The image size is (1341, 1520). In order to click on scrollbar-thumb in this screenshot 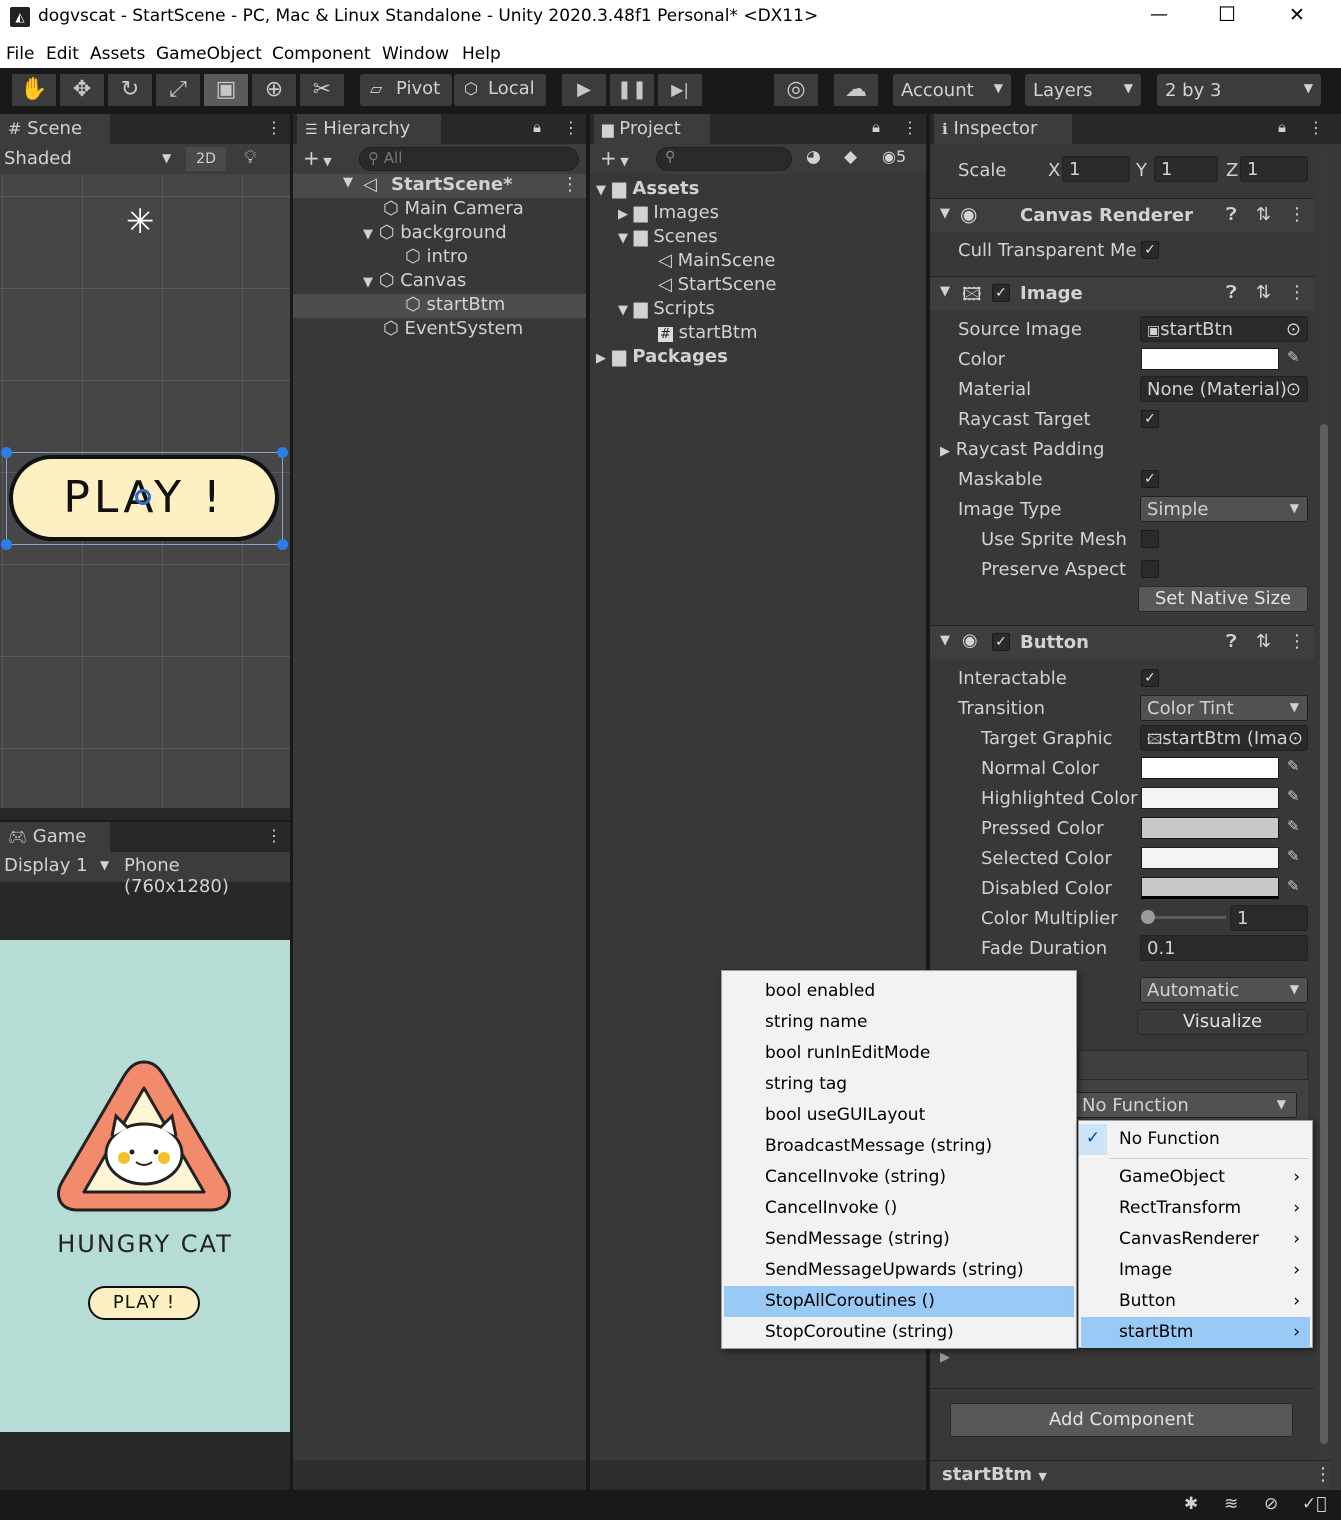, I will do `click(1324, 934)`.